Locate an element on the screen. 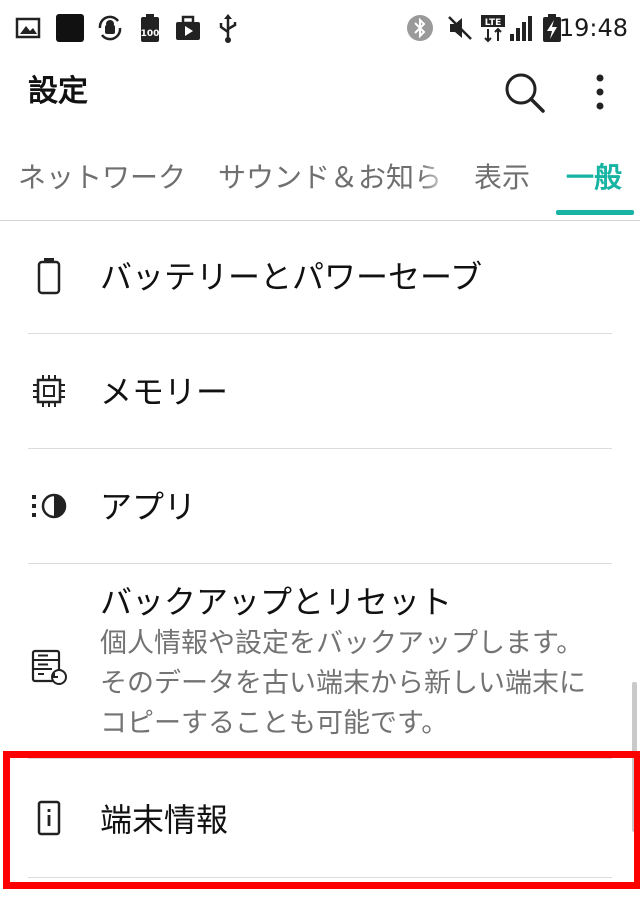 The width and height of the screenshot is (640, 912). list-item-apps: アプリ is located at coordinates (320, 506).